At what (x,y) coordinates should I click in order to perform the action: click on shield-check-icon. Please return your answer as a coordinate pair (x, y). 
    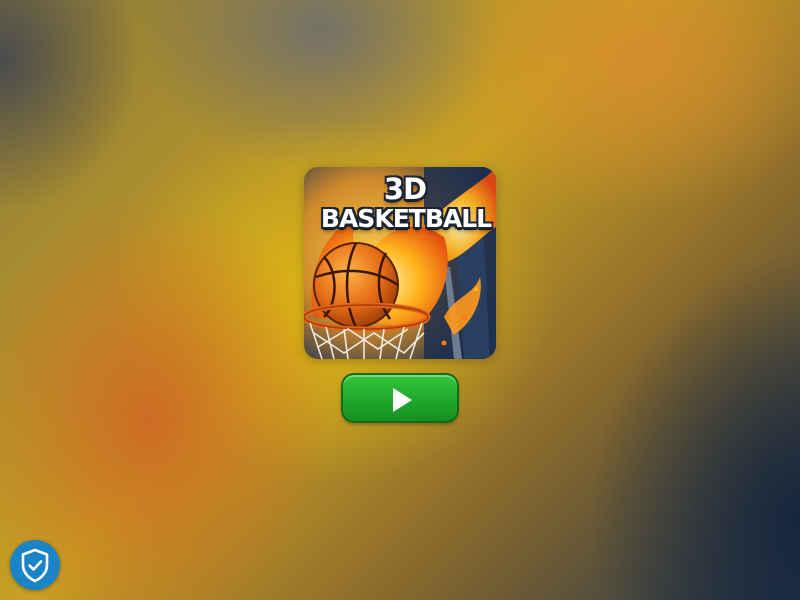
    Looking at the image, I should click on (35, 565).